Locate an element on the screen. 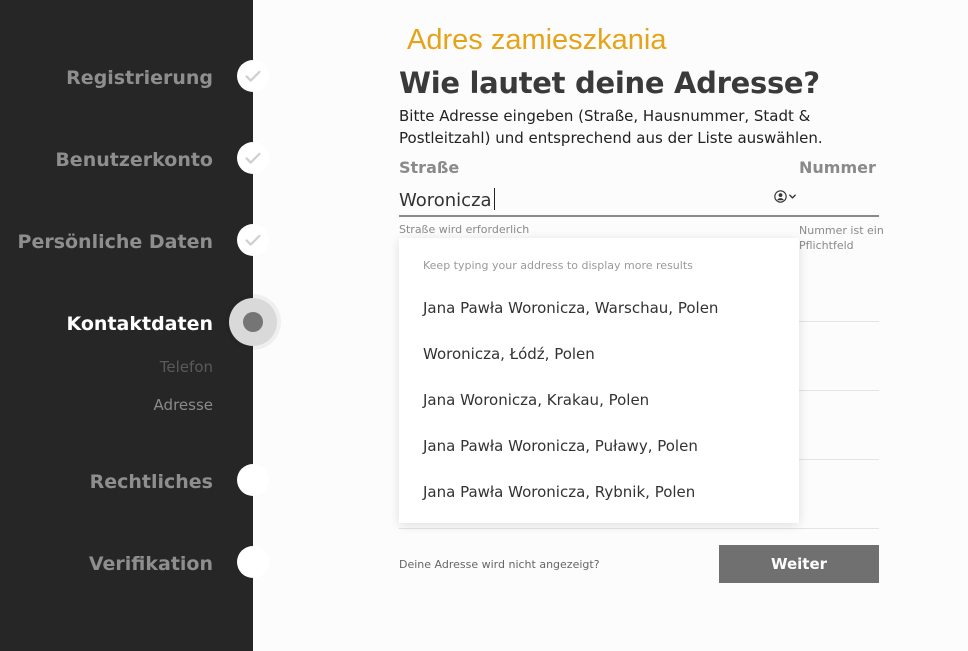  number-error: Nummer ist ein Pflichtfeld is located at coordinates (841, 238).